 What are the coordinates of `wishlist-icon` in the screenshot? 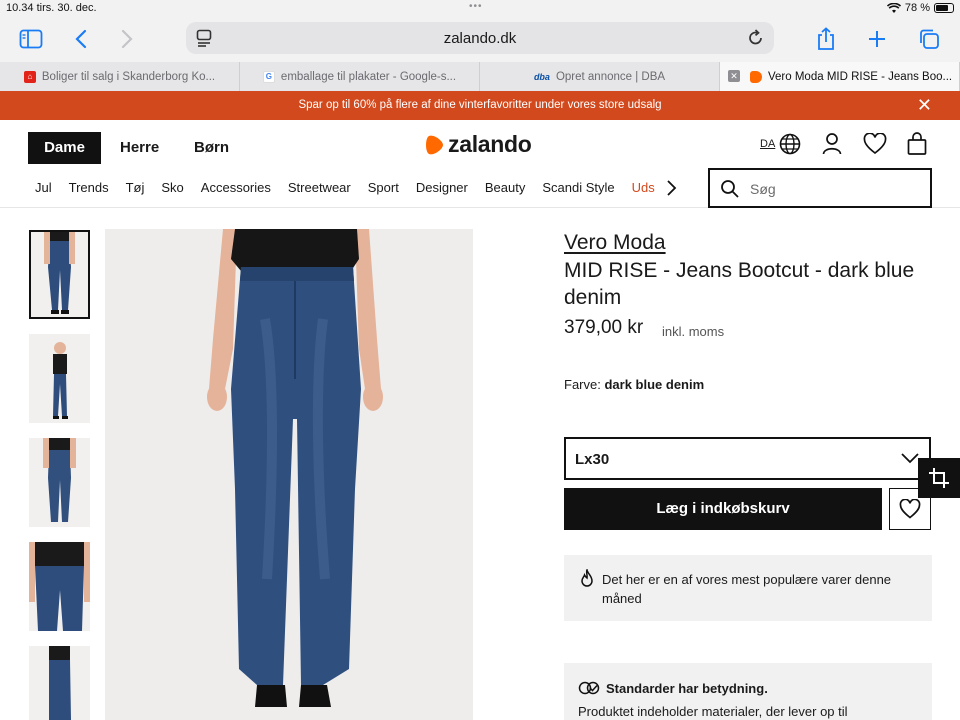 It's located at (875, 144).